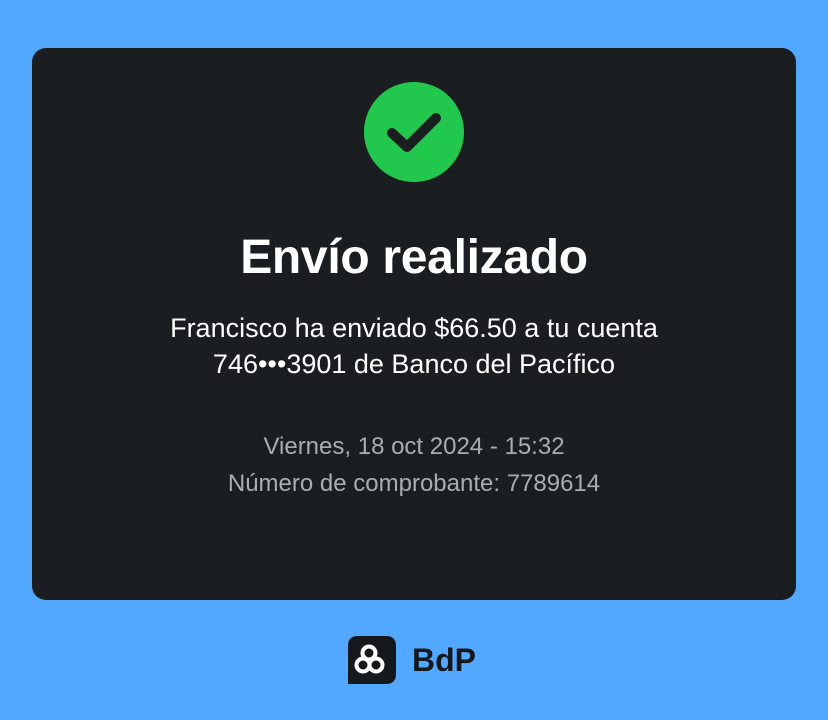  I want to click on transfer-message-line-1: Francisco ha enviado $66.50 a tu cuenta, so click(414, 328).